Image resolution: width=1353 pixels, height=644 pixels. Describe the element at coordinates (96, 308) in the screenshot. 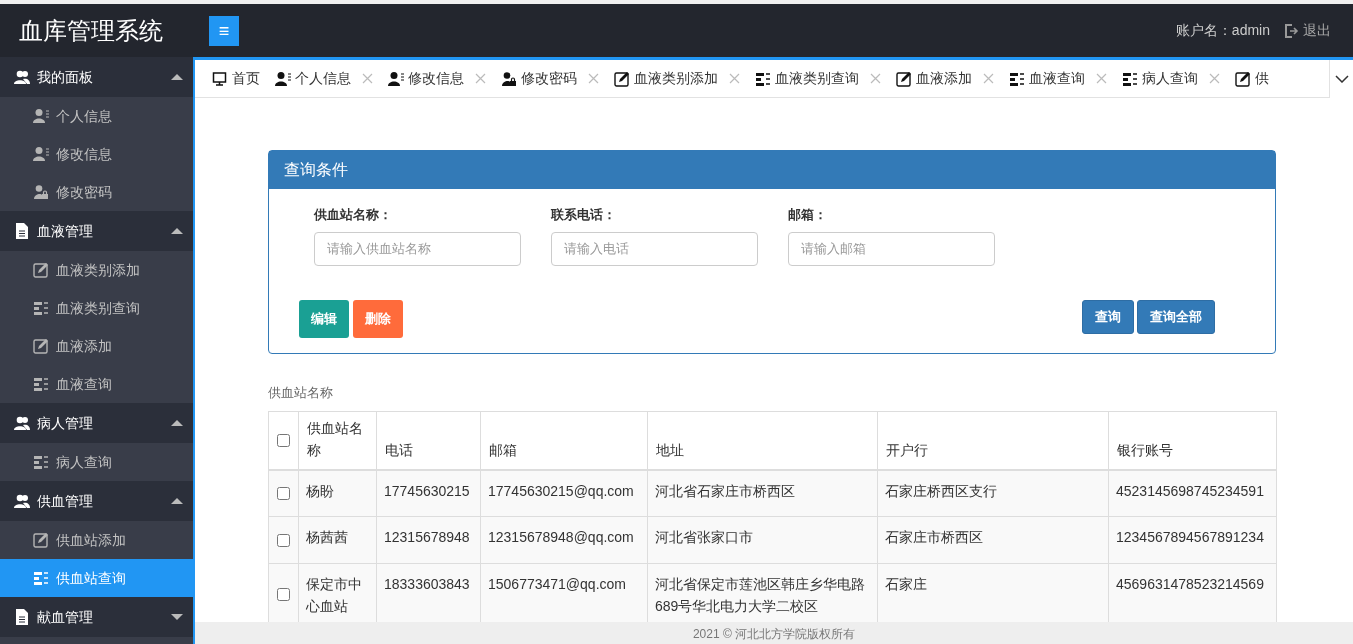

I see `sidebar-item: 血液类别查询` at that location.